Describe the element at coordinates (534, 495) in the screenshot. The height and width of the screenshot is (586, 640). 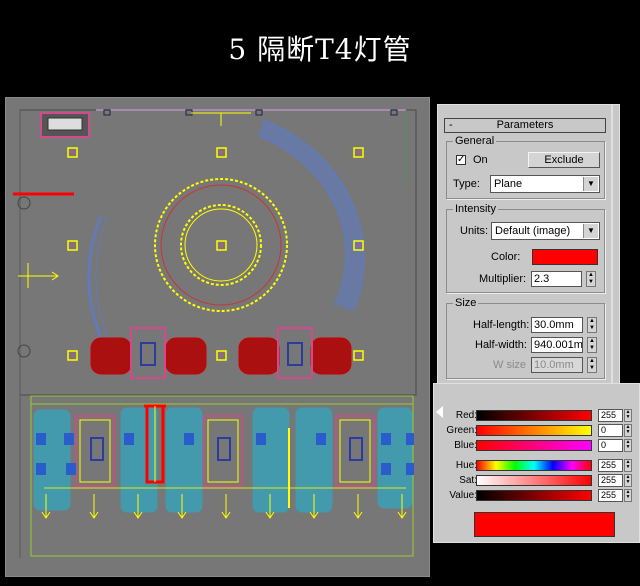
I see `value-gradient-slider` at that location.